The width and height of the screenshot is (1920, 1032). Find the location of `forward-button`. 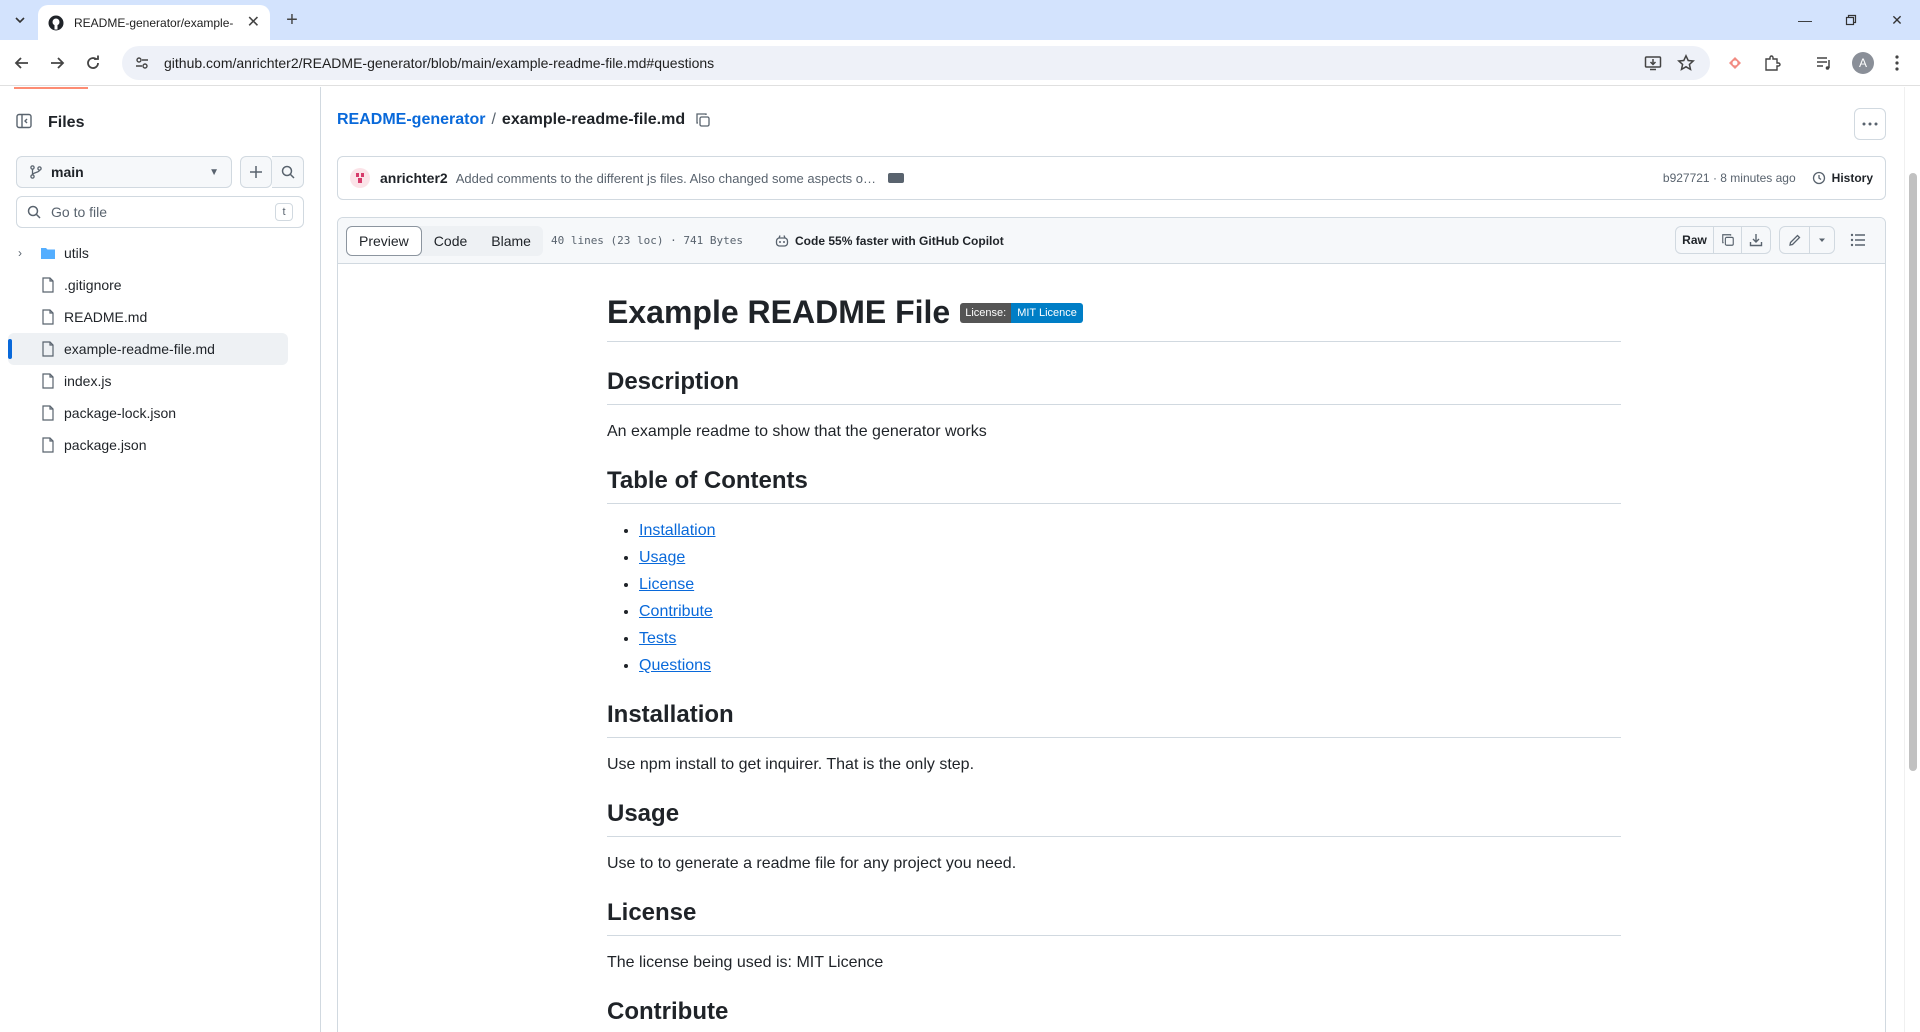

forward-button is located at coordinates (57, 63).